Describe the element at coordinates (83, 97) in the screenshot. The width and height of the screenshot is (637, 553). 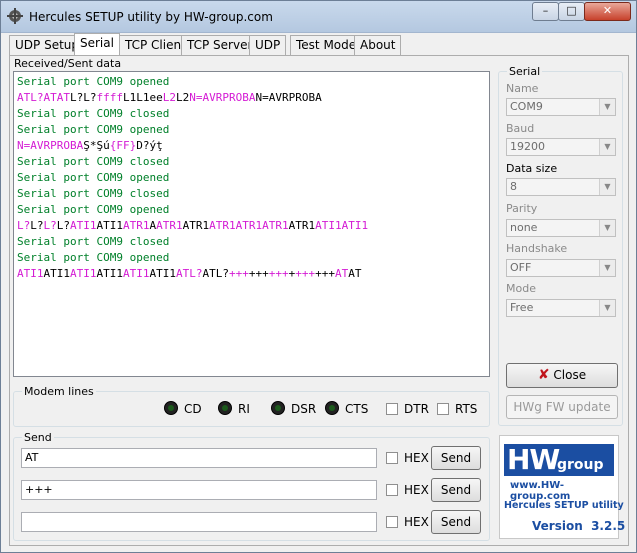
I see `terminal-segment: L?L?` at that location.